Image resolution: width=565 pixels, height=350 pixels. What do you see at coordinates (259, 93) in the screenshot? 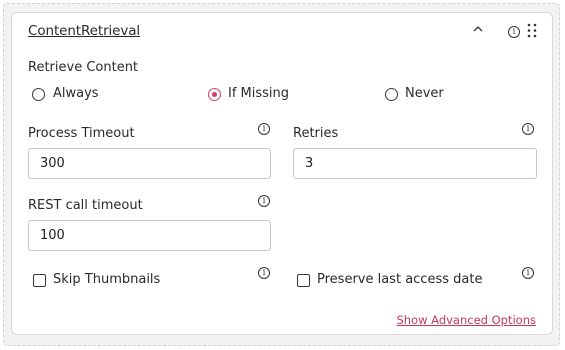
I see `radio-if-missing-label: If Missing` at bounding box center [259, 93].